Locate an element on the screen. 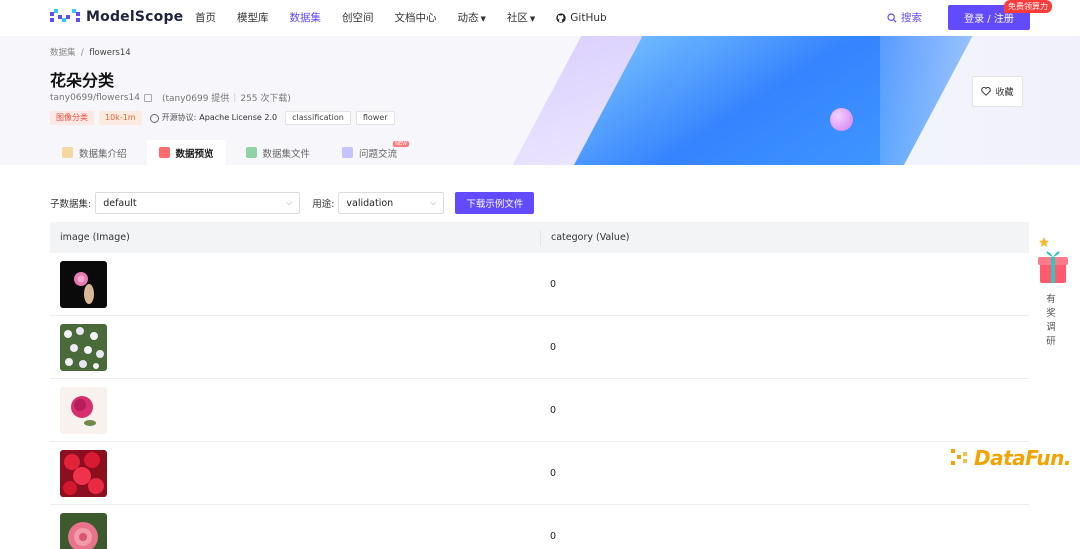 The height and width of the screenshot is (549, 1080). copy-icon is located at coordinates (147, 97).